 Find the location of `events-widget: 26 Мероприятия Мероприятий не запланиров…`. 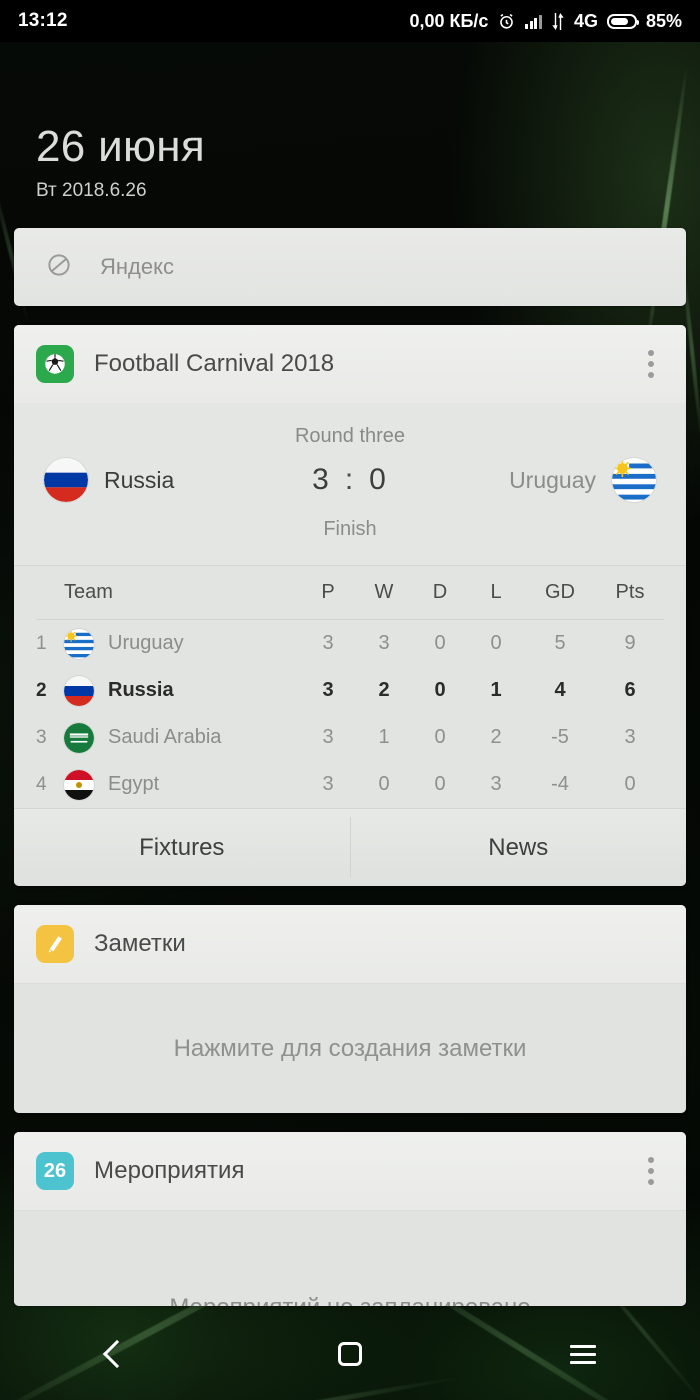

events-widget: 26 Мероприятия Мероприятий не запланиров… is located at coordinates (350, 1219).